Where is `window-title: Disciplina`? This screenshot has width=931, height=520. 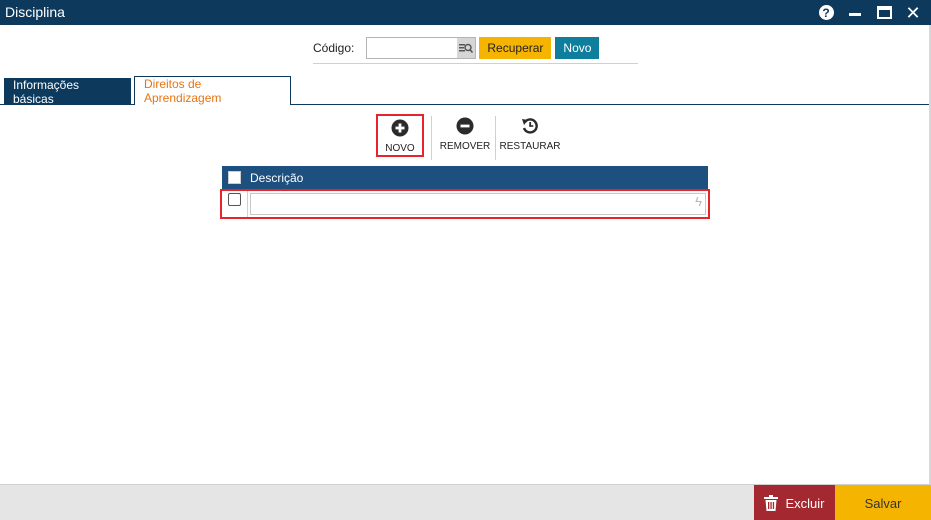 window-title: Disciplina is located at coordinates (35, 12).